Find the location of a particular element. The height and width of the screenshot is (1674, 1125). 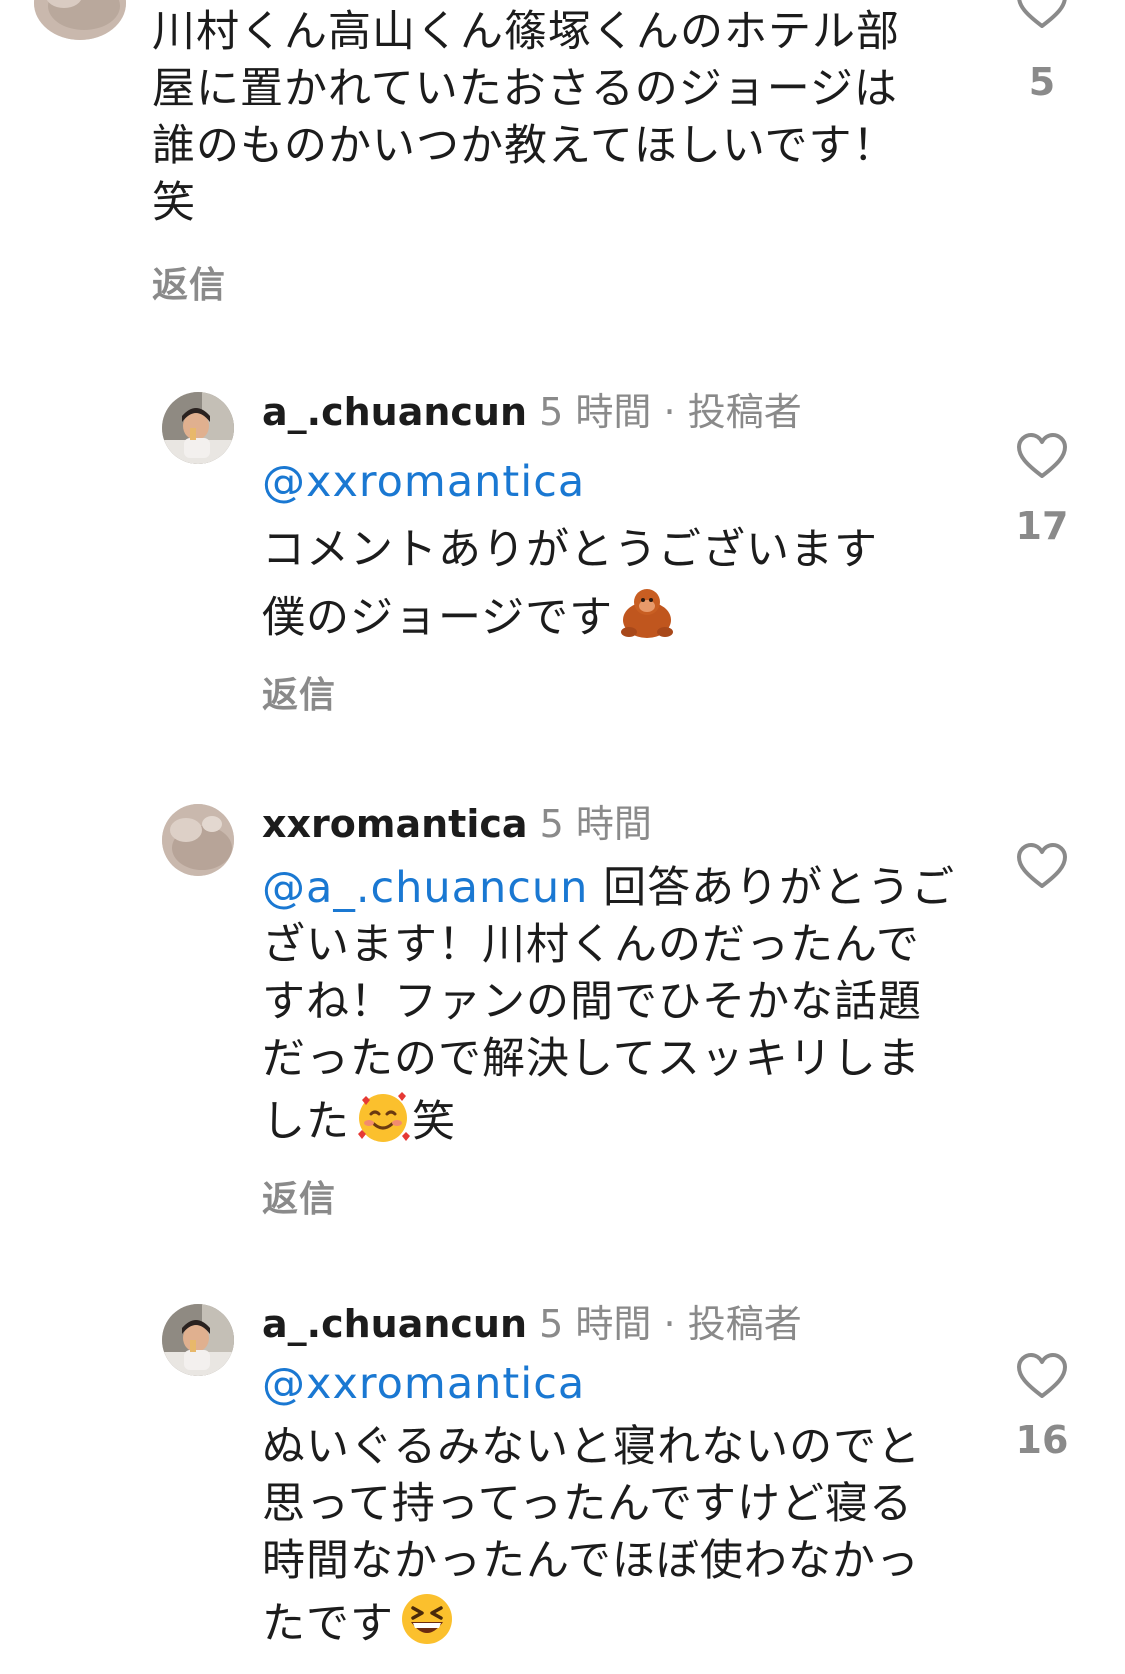

username: xxromantica is located at coordinates (395, 824).